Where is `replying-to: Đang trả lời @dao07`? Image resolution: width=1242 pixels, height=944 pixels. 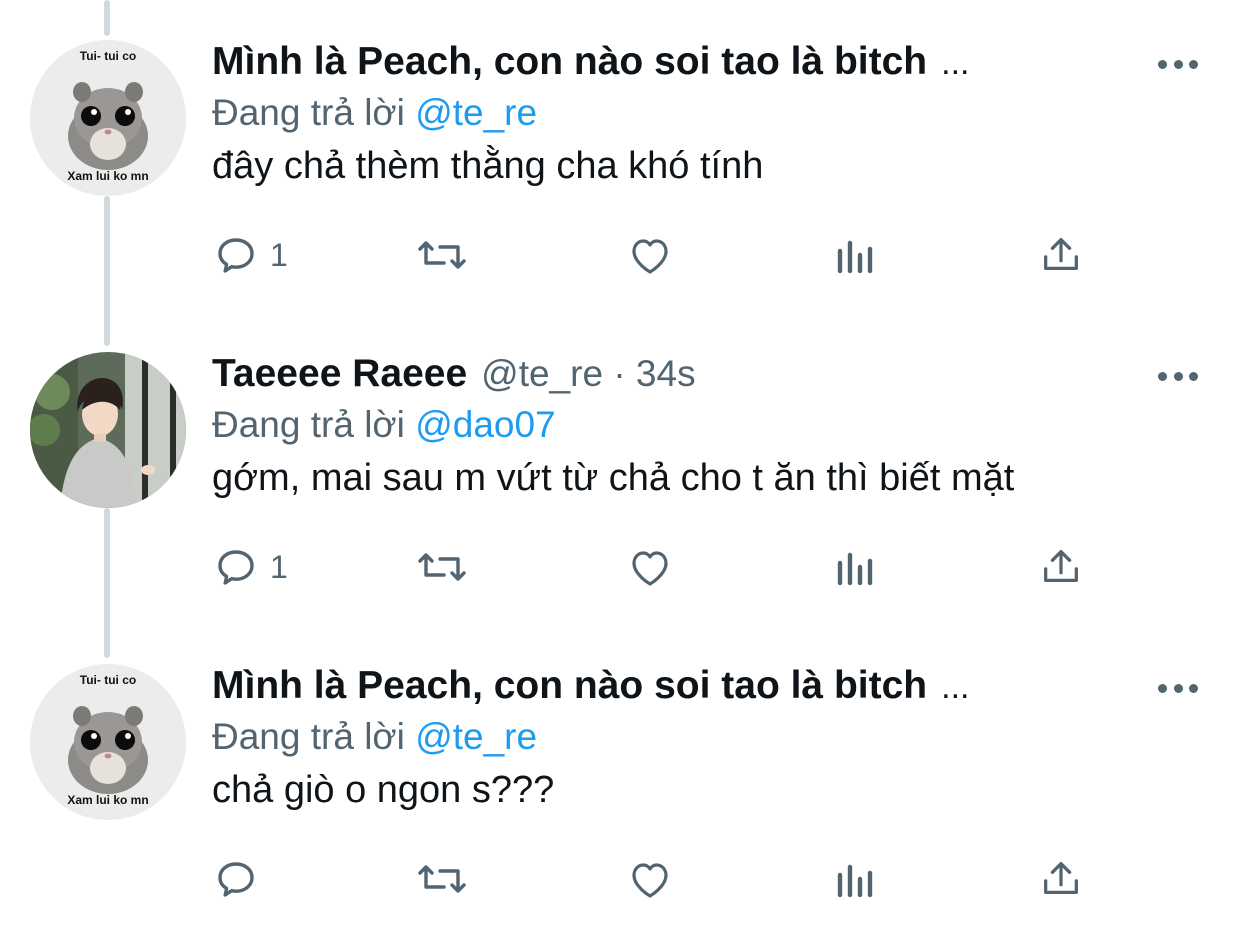 replying-to: Đang trả lời @dao07 is located at coordinates (384, 425).